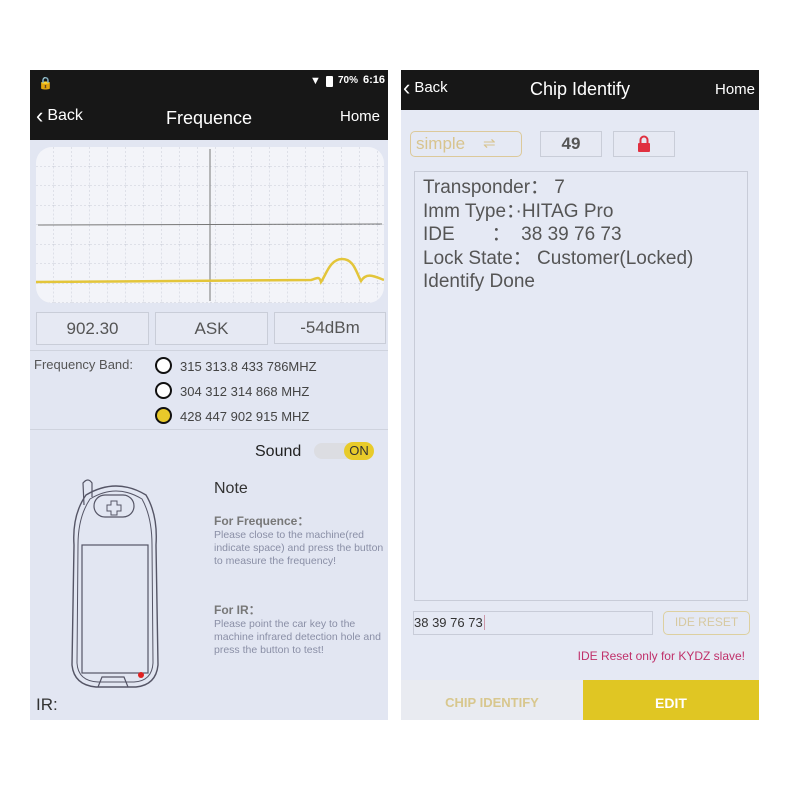 The height and width of the screenshot is (800, 800). I want to click on ir-label: IR:, so click(47, 704).